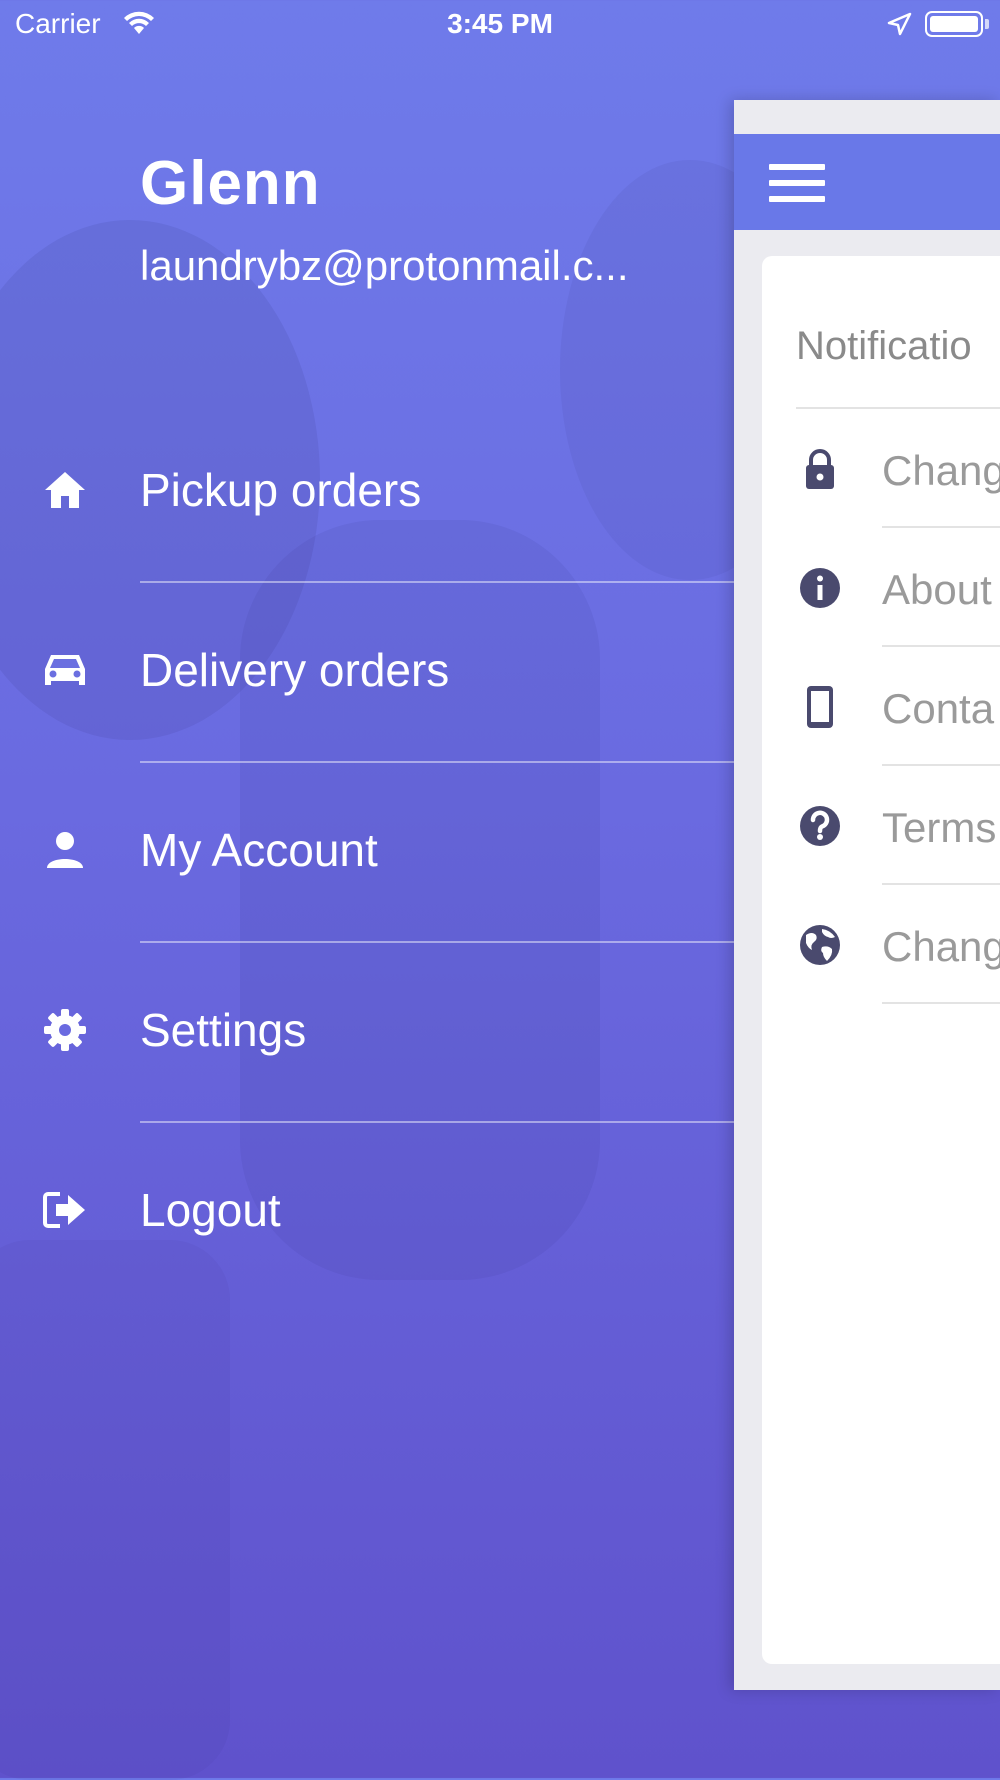 The width and height of the screenshot is (1000, 1780). I want to click on menu-item-label: My Account, so click(259, 850).